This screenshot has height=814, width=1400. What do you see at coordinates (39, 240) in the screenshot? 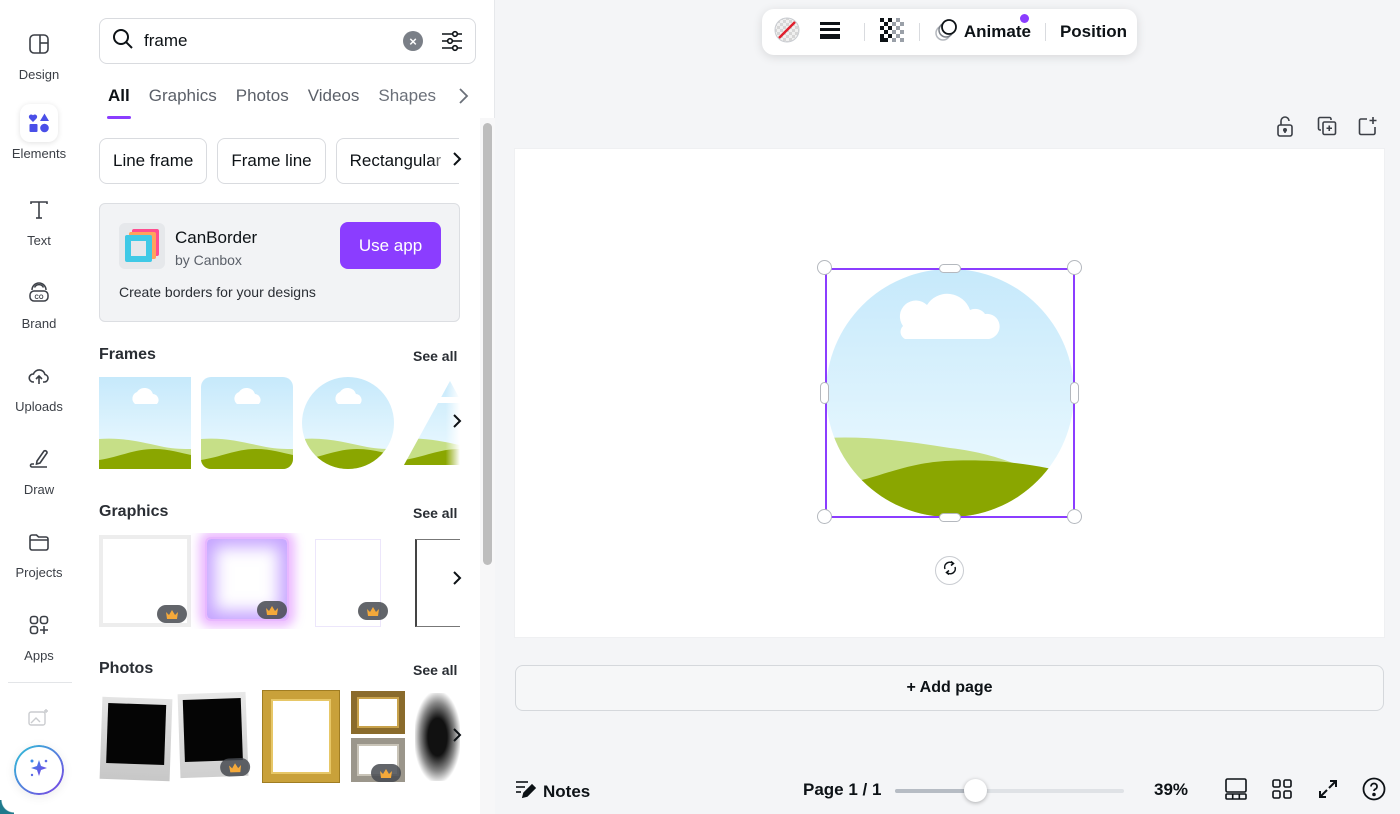
I see `rail-label: Text` at bounding box center [39, 240].